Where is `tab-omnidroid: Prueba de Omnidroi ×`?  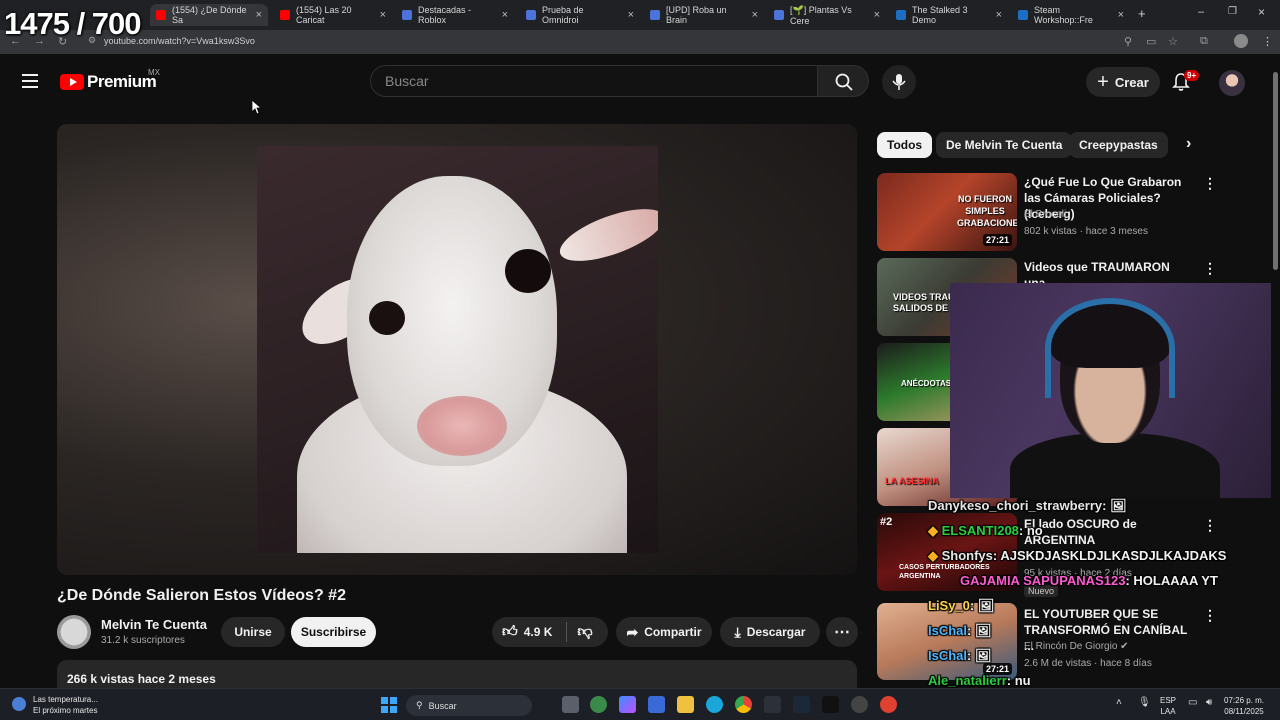
tab-omnidroid: Prueba de Omnidroi × is located at coordinates (580, 15).